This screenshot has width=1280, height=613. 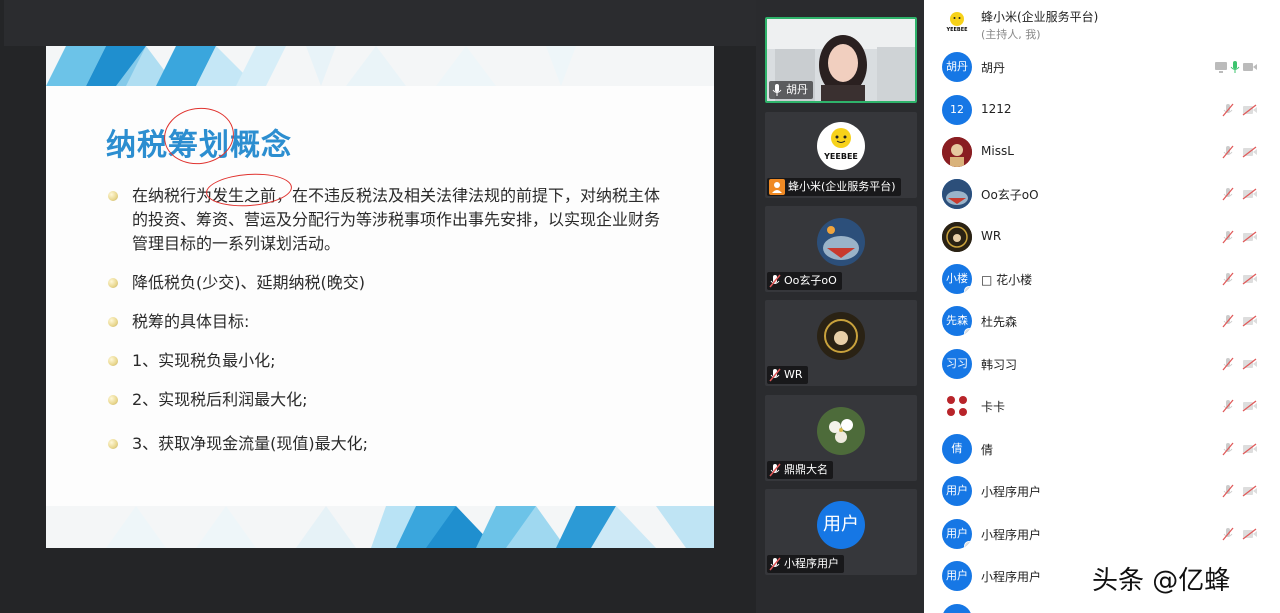 What do you see at coordinates (1102, 605) in the screenshot?
I see `participant-row-partial` at bounding box center [1102, 605].